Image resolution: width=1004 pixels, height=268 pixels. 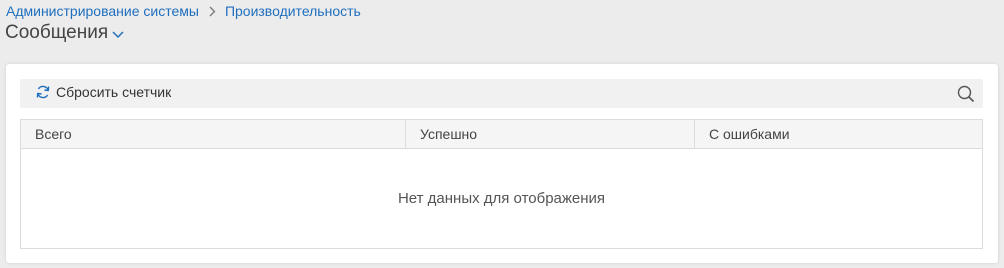 What do you see at coordinates (549, 134) in the screenshot?
I see `column-header-success: Успешно` at bounding box center [549, 134].